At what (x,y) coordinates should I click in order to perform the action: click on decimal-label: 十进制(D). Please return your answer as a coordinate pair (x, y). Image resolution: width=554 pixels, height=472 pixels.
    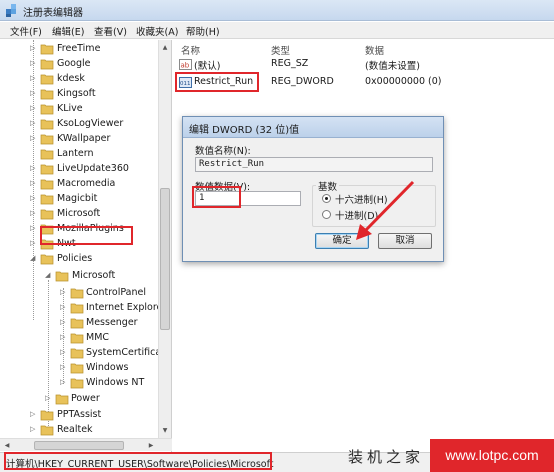
    Looking at the image, I should click on (356, 215).